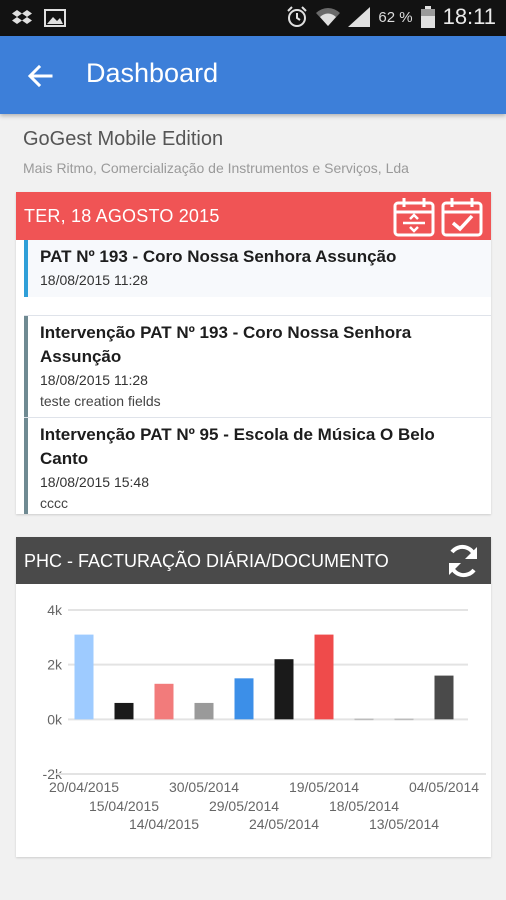  I want to click on chart-title: PHC - FACTURAÇÃO DIÁRIA/DOCUMENTO, so click(206, 561).